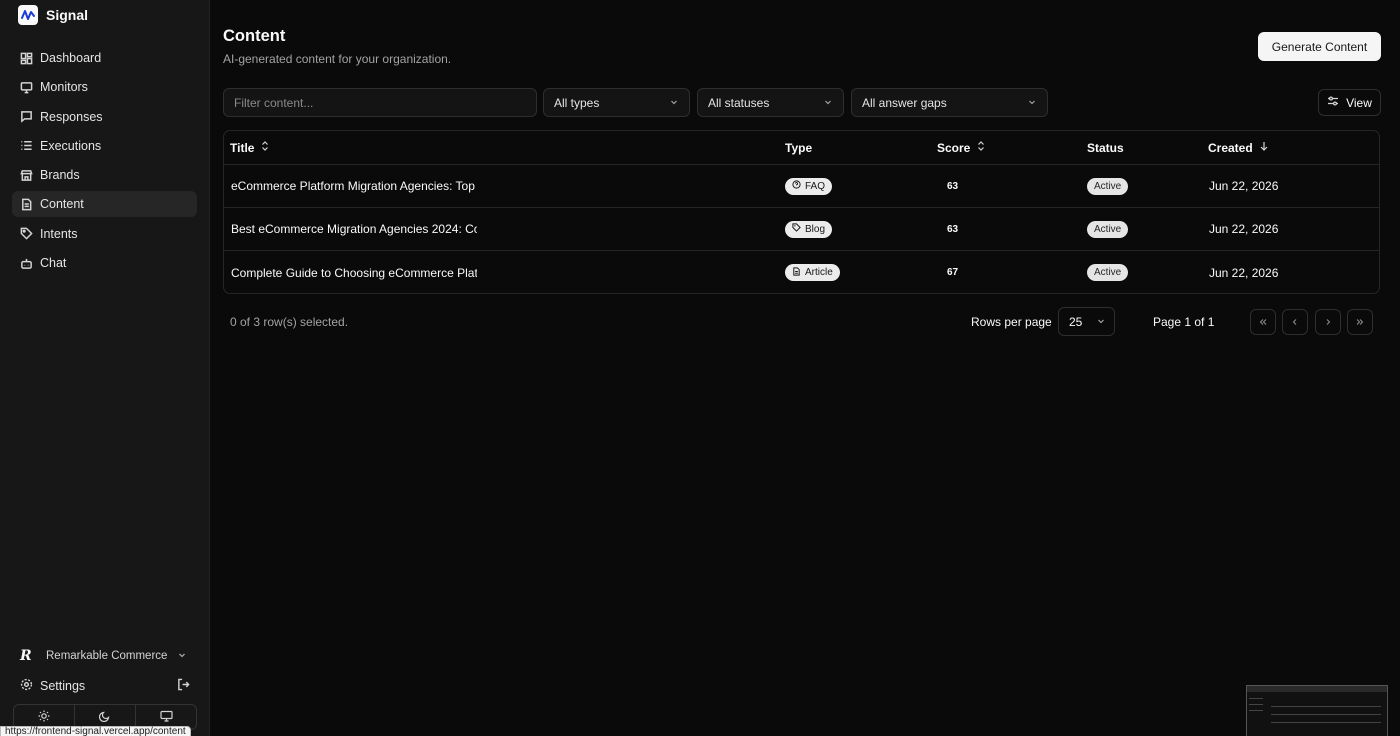  I want to click on sidebar-item-responses: Responses, so click(104, 117).